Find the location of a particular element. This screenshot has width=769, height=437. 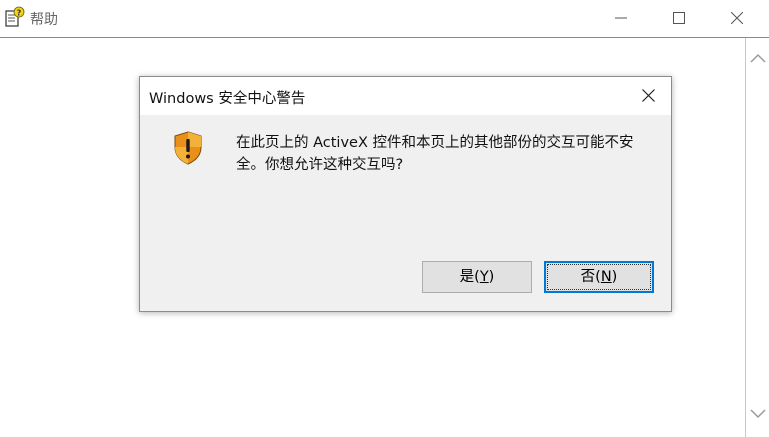

window-close-button is located at coordinates (737, 18).